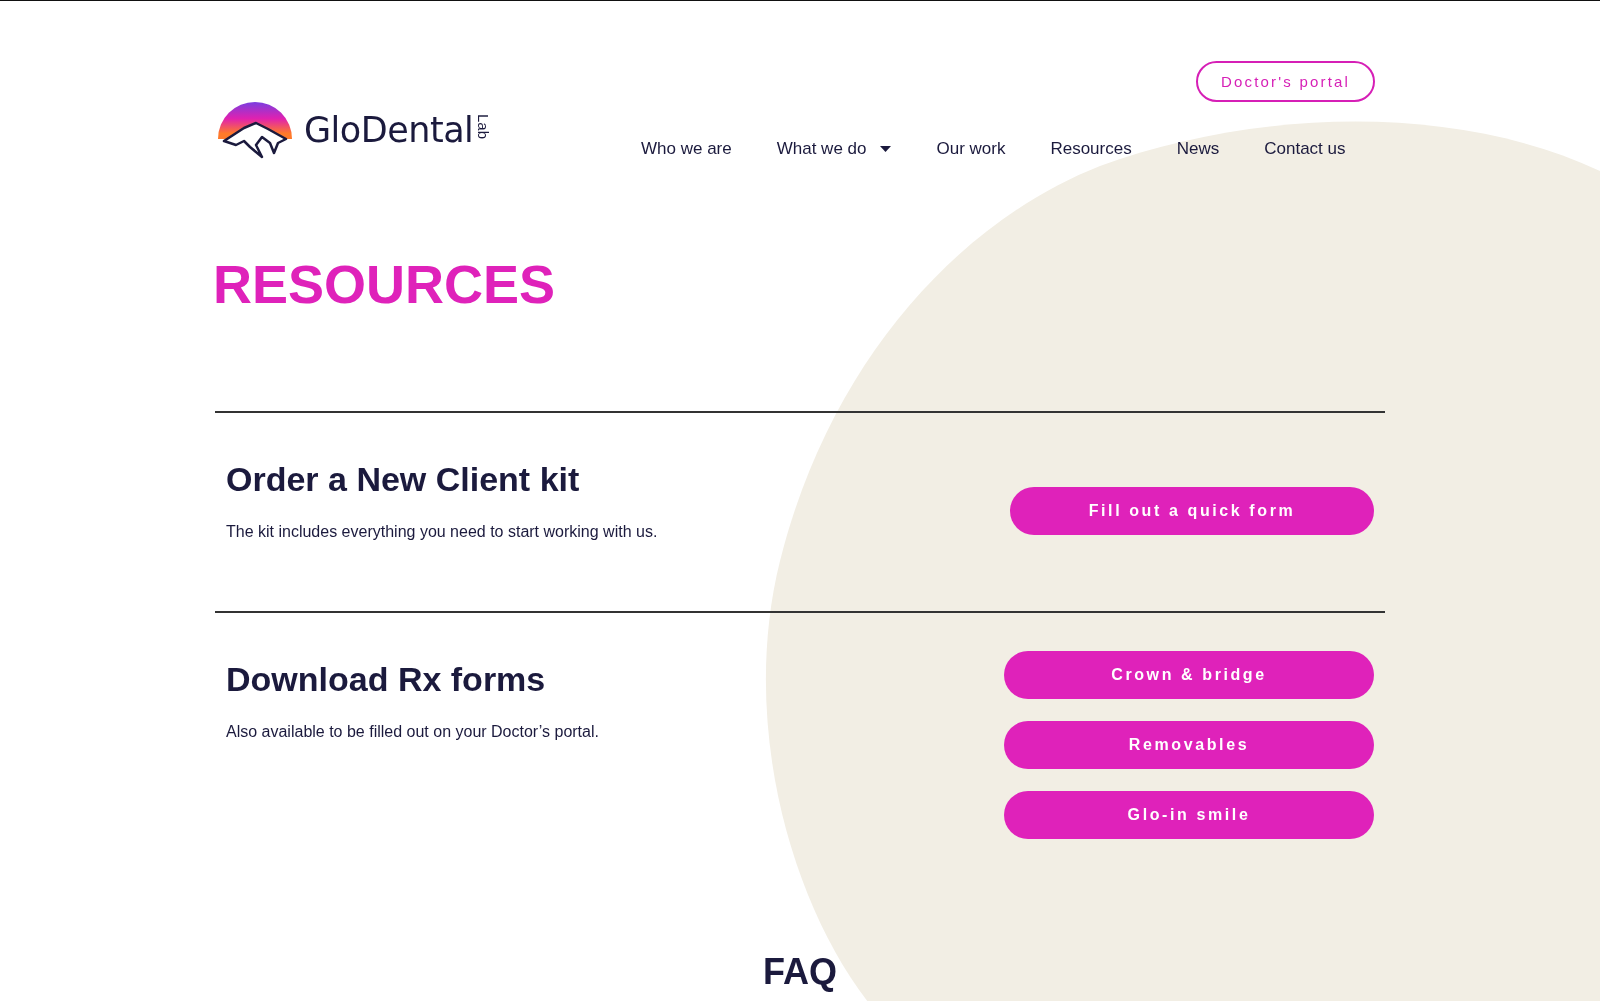 This screenshot has height=1001, width=1600. What do you see at coordinates (971, 149) in the screenshot?
I see `nav-link: Our work` at bounding box center [971, 149].